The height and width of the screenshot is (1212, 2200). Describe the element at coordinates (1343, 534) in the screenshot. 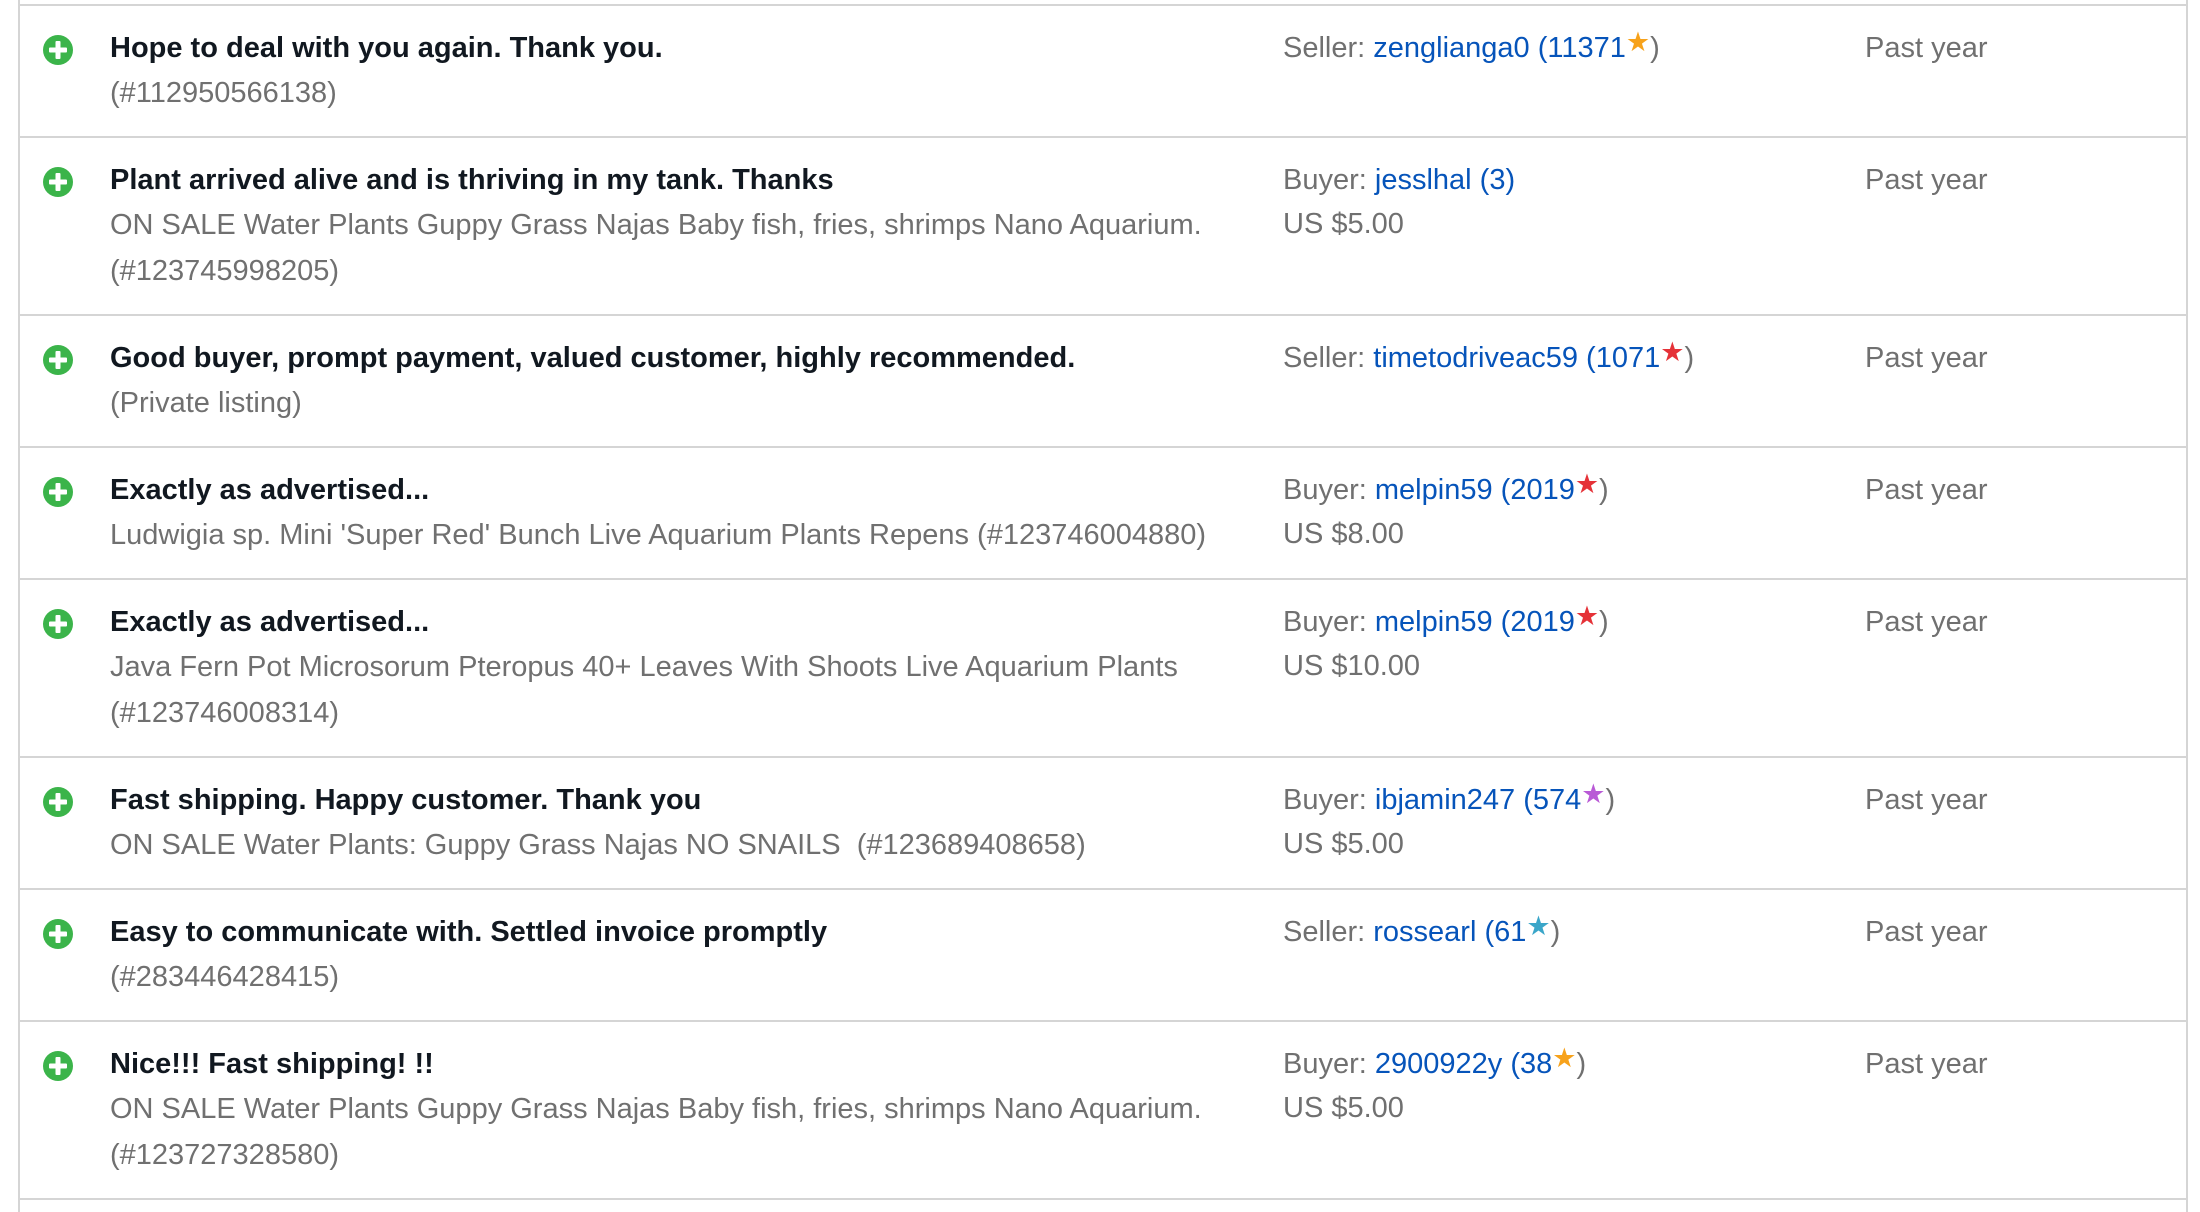

I see `item-price: US $8.00` at that location.